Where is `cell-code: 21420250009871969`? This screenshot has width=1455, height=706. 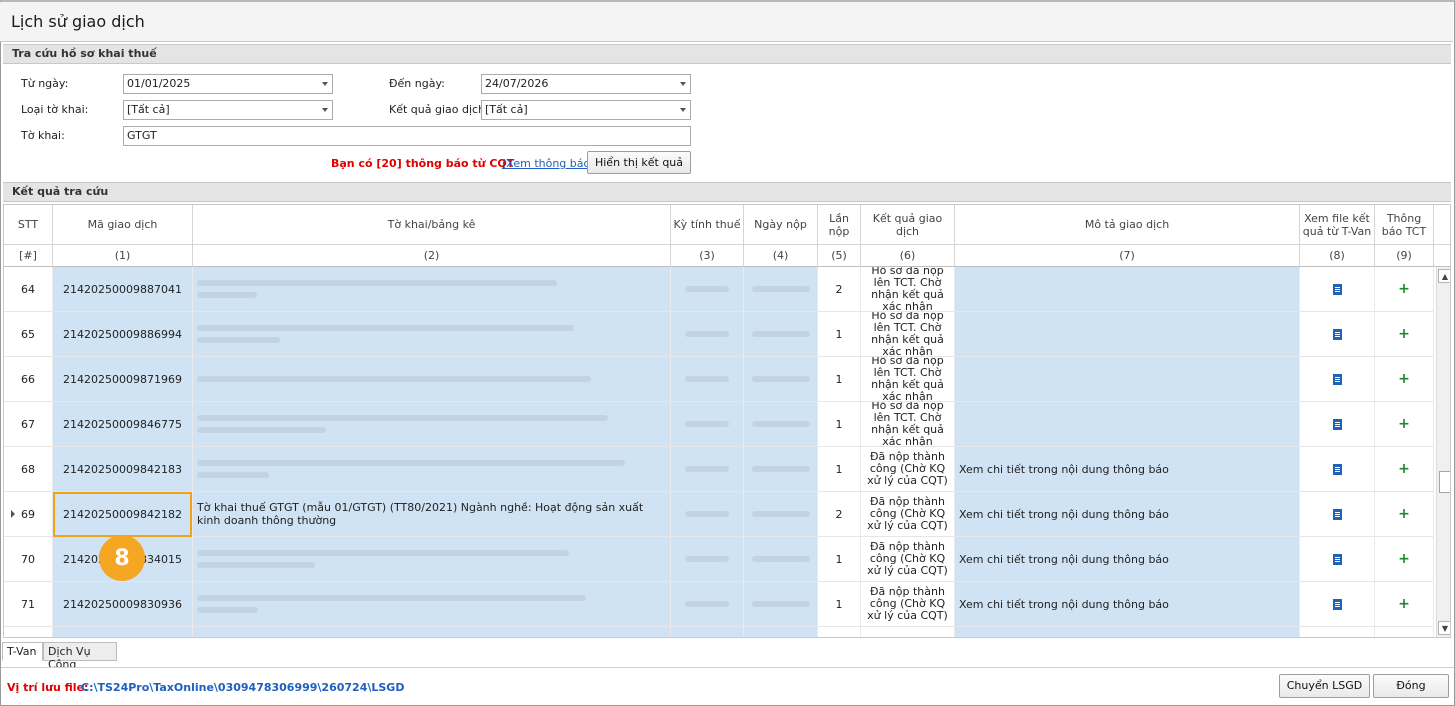
cell-code: 21420250009871969 is located at coordinates (123, 379).